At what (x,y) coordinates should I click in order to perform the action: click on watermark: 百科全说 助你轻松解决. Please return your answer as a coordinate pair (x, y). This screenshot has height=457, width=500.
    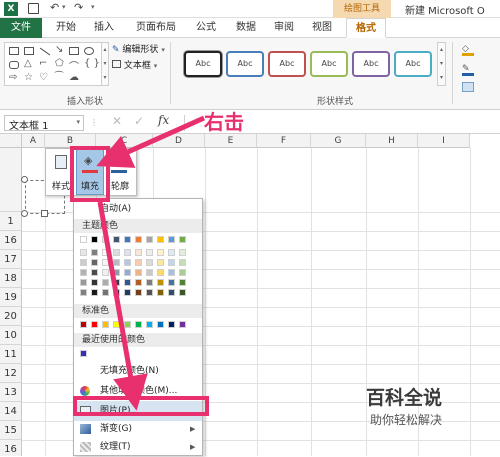
    Looking at the image, I should click on (410, 408).